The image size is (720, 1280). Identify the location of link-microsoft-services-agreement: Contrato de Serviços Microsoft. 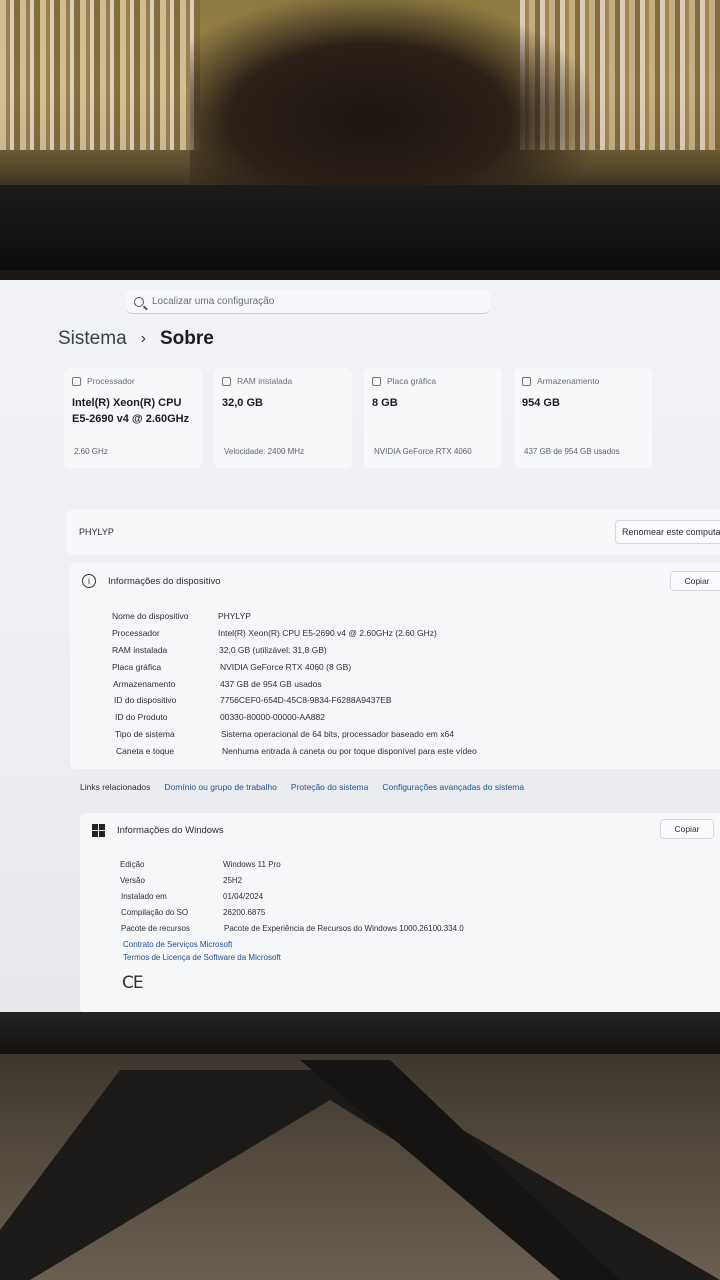
(177, 944).